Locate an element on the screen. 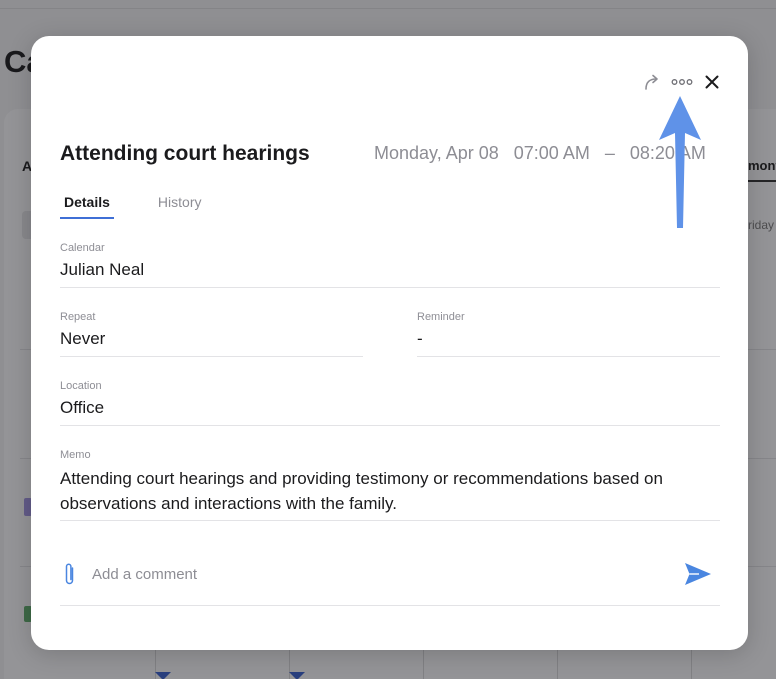 The width and height of the screenshot is (776, 679). reminder-label: Reminder is located at coordinates (441, 317).